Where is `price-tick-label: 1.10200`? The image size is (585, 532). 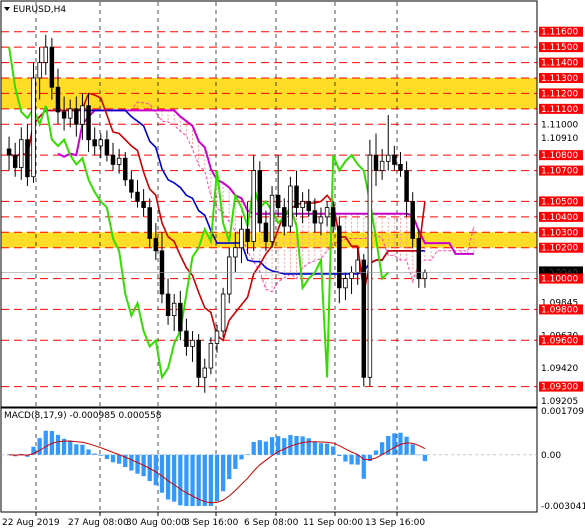
price-tick-label: 1.10200 is located at coordinates (559, 249).